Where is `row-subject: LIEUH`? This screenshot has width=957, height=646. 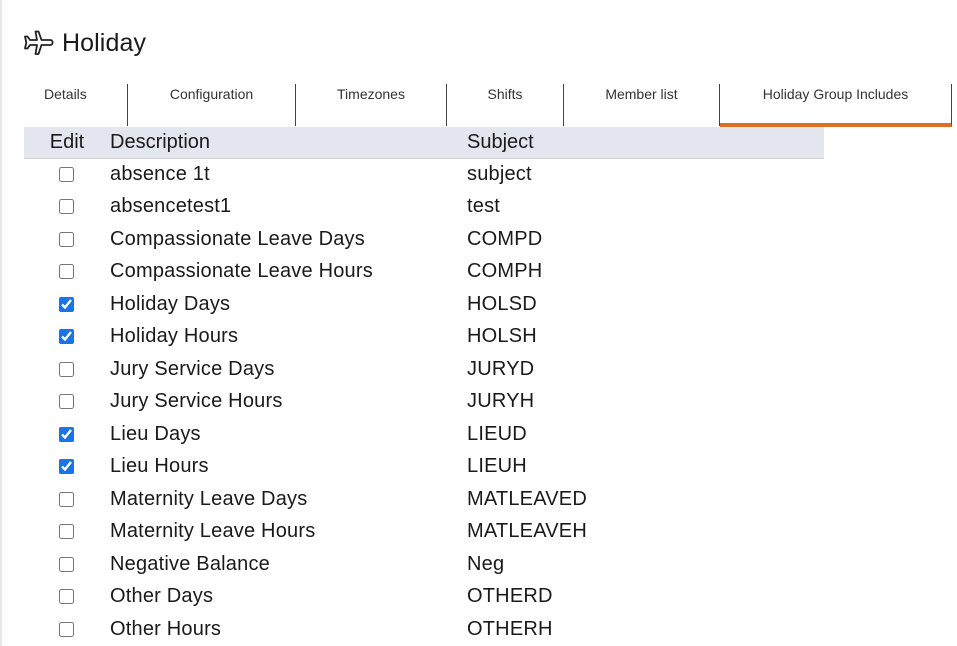 row-subject: LIEUH is located at coordinates (497, 466).